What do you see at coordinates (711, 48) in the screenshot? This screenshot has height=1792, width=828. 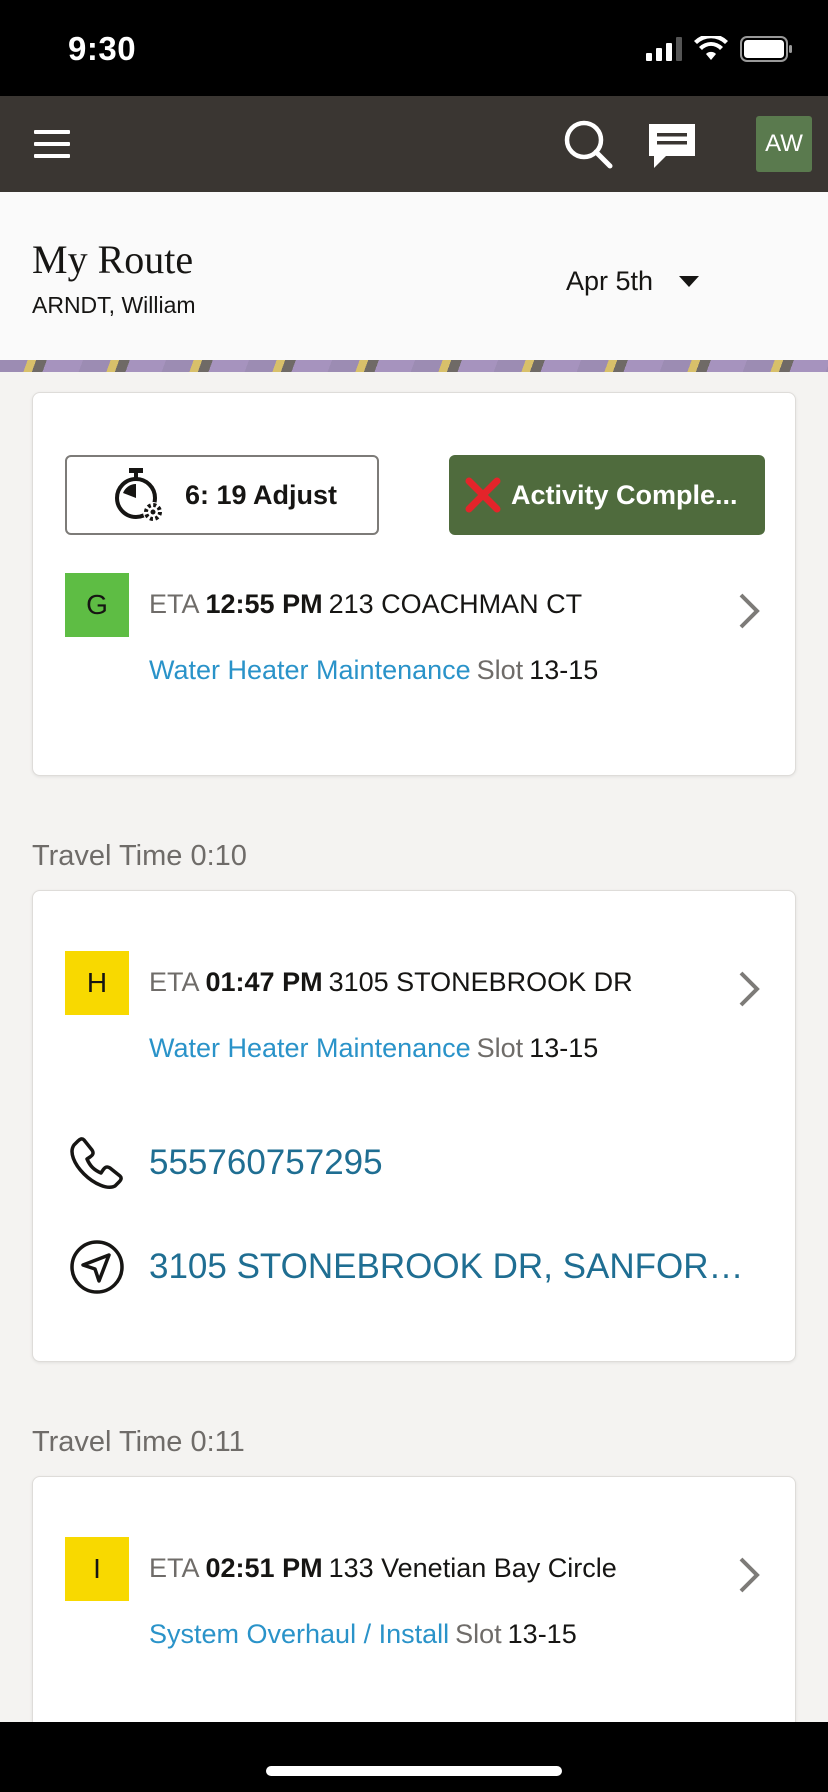 I see `wifi-icon` at bounding box center [711, 48].